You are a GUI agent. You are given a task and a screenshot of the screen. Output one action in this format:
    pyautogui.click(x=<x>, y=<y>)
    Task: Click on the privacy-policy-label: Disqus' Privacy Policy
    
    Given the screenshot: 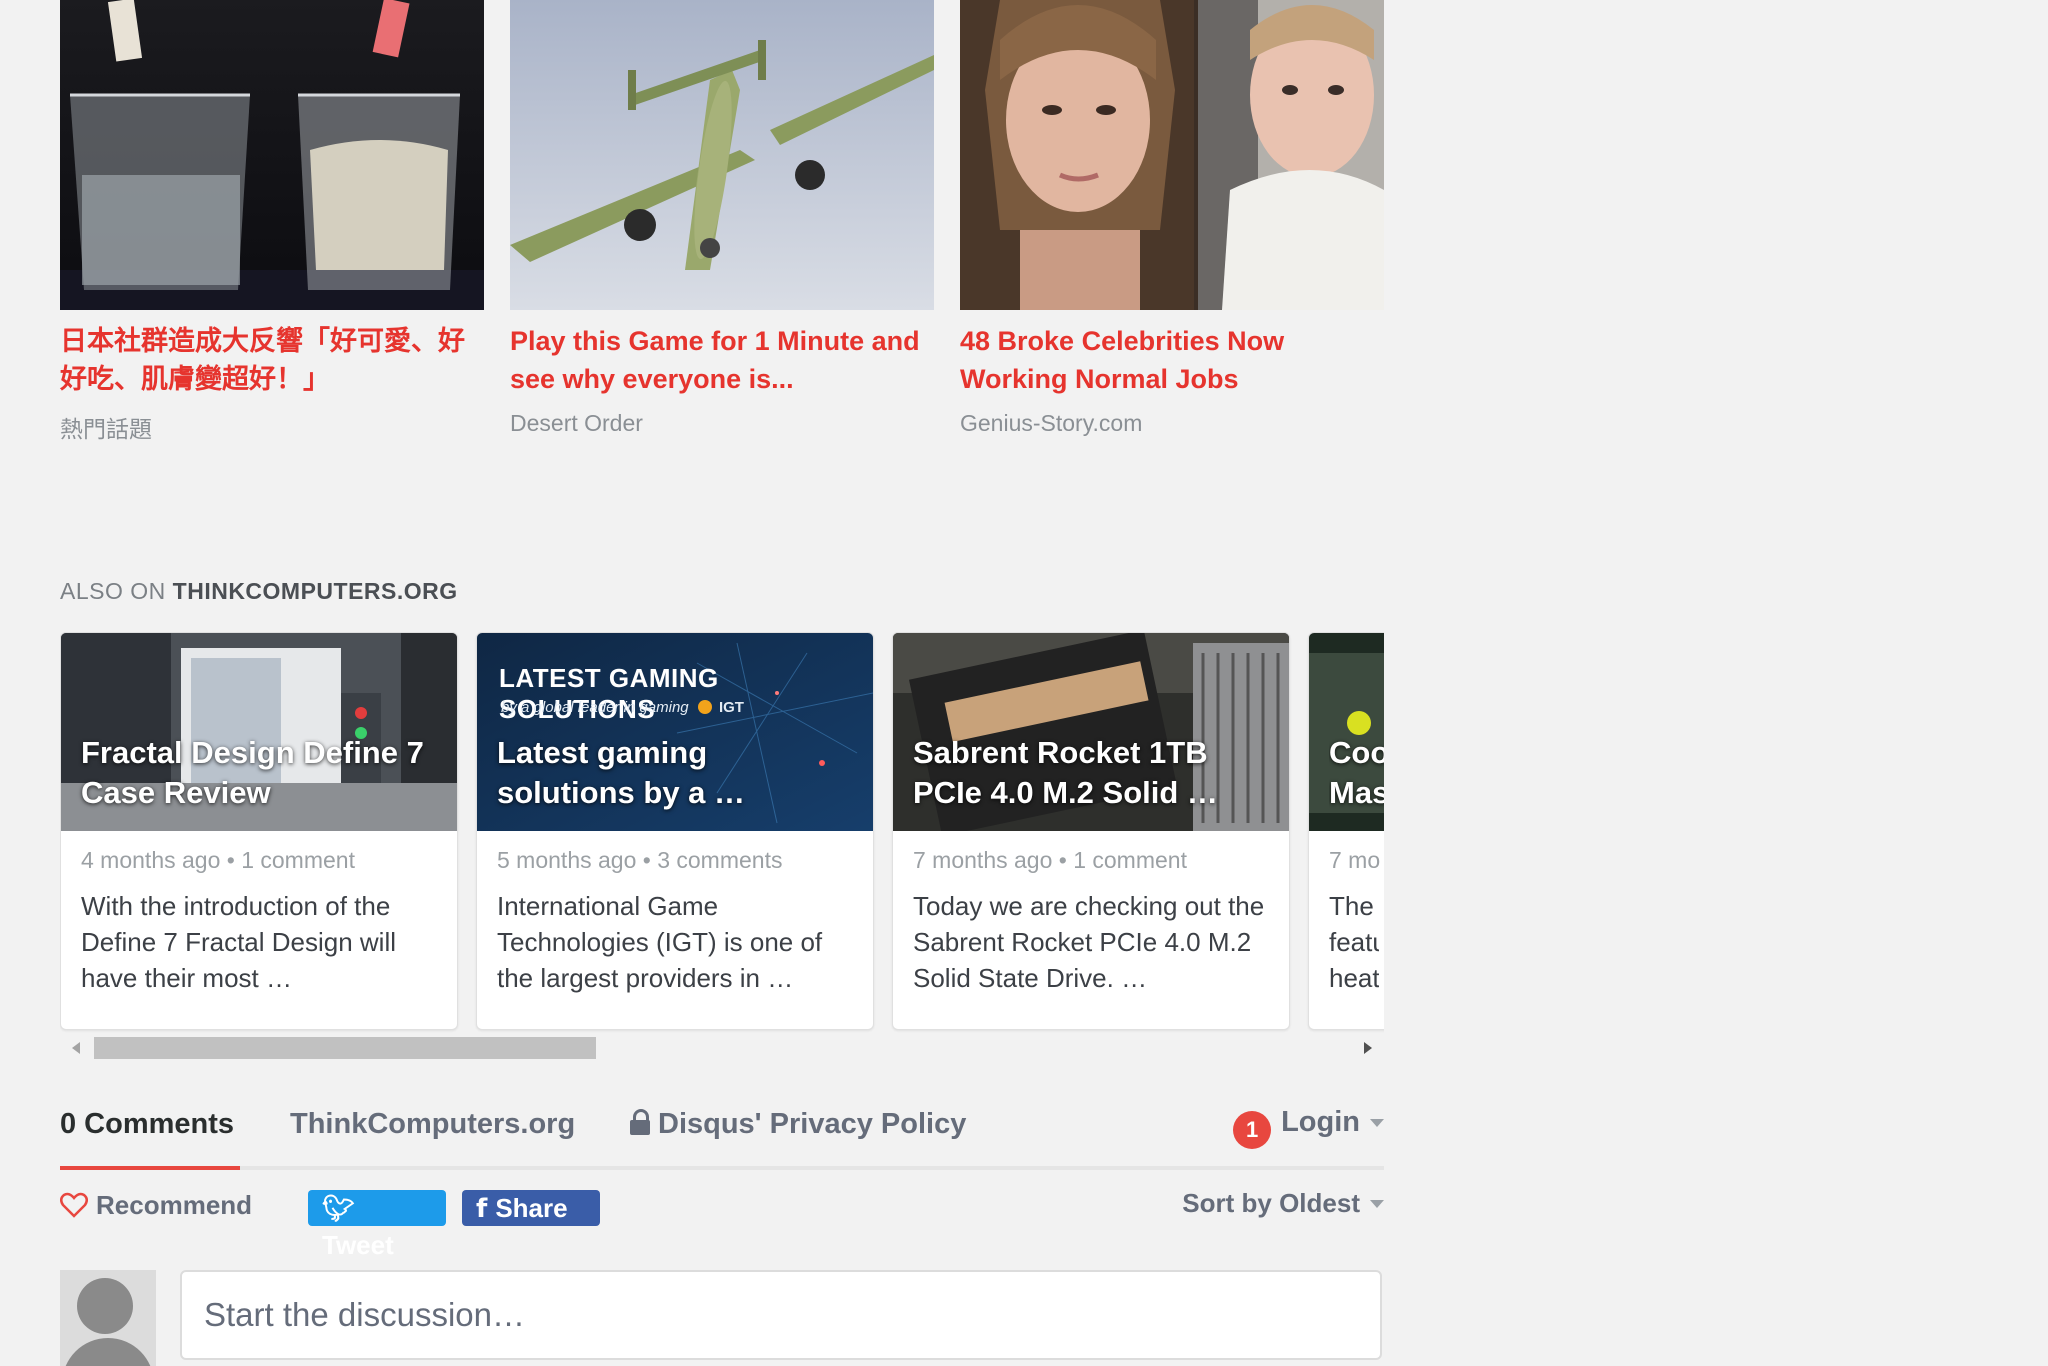 What is the action you would take?
    pyautogui.click(x=812, y=1124)
    